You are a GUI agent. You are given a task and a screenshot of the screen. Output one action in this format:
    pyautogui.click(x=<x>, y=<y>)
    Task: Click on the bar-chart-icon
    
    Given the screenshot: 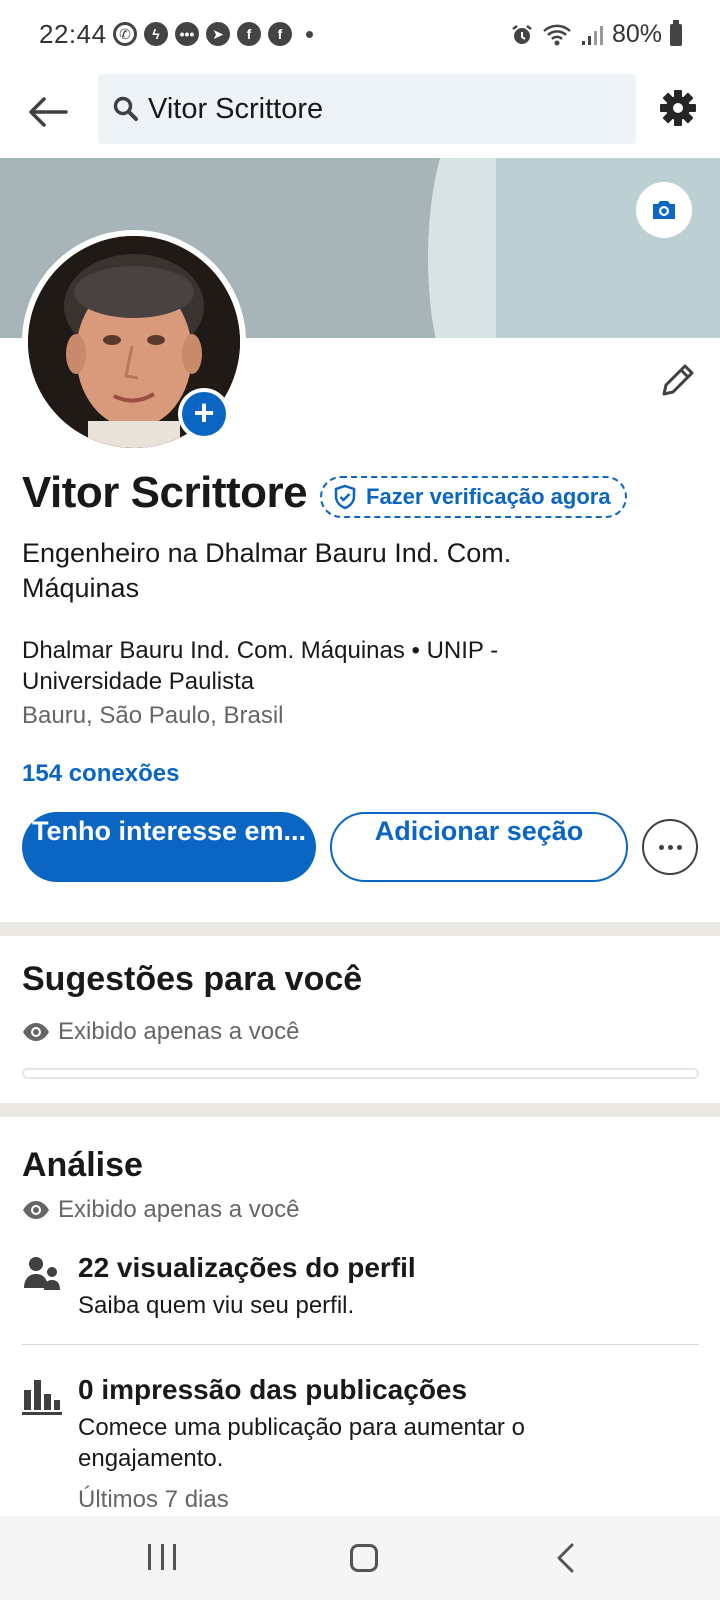 What is the action you would take?
    pyautogui.click(x=42, y=1397)
    